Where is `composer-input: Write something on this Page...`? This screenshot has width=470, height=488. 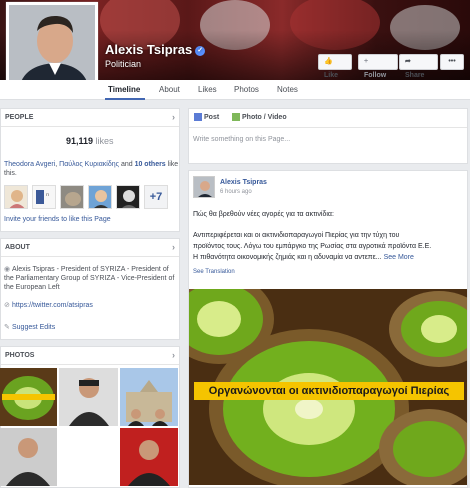
composer-input: Write something on this Page... is located at coordinates (241, 139).